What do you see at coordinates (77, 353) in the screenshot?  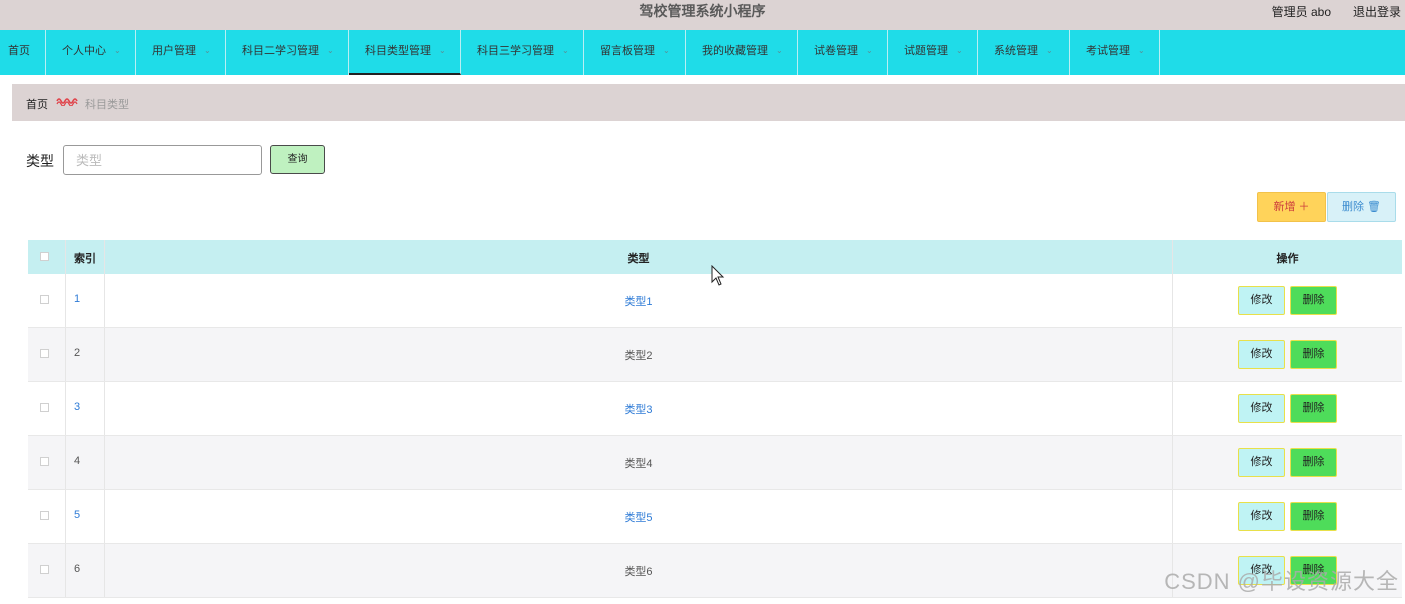 I see `row-index: 2` at bounding box center [77, 353].